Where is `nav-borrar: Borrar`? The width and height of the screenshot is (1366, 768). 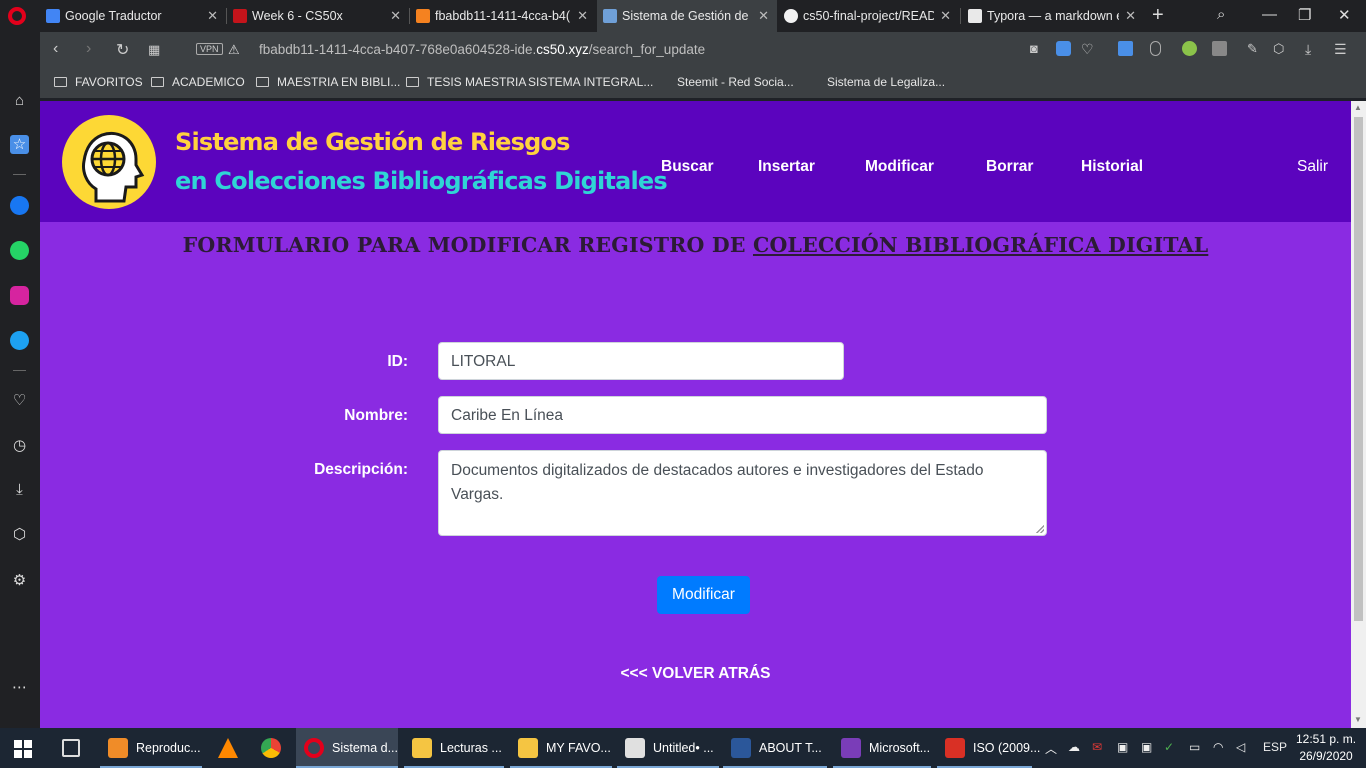 nav-borrar: Borrar is located at coordinates (1009, 167).